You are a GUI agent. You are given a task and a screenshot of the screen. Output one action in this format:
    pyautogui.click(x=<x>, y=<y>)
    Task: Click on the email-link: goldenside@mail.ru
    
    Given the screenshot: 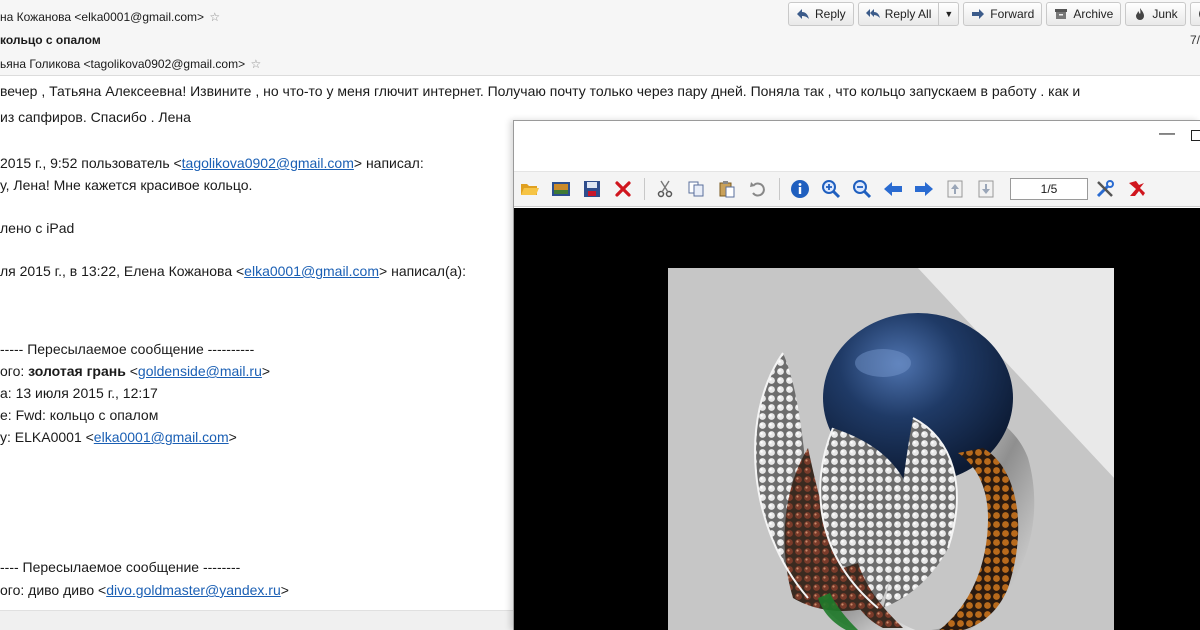 What is the action you would take?
    pyautogui.click(x=200, y=371)
    